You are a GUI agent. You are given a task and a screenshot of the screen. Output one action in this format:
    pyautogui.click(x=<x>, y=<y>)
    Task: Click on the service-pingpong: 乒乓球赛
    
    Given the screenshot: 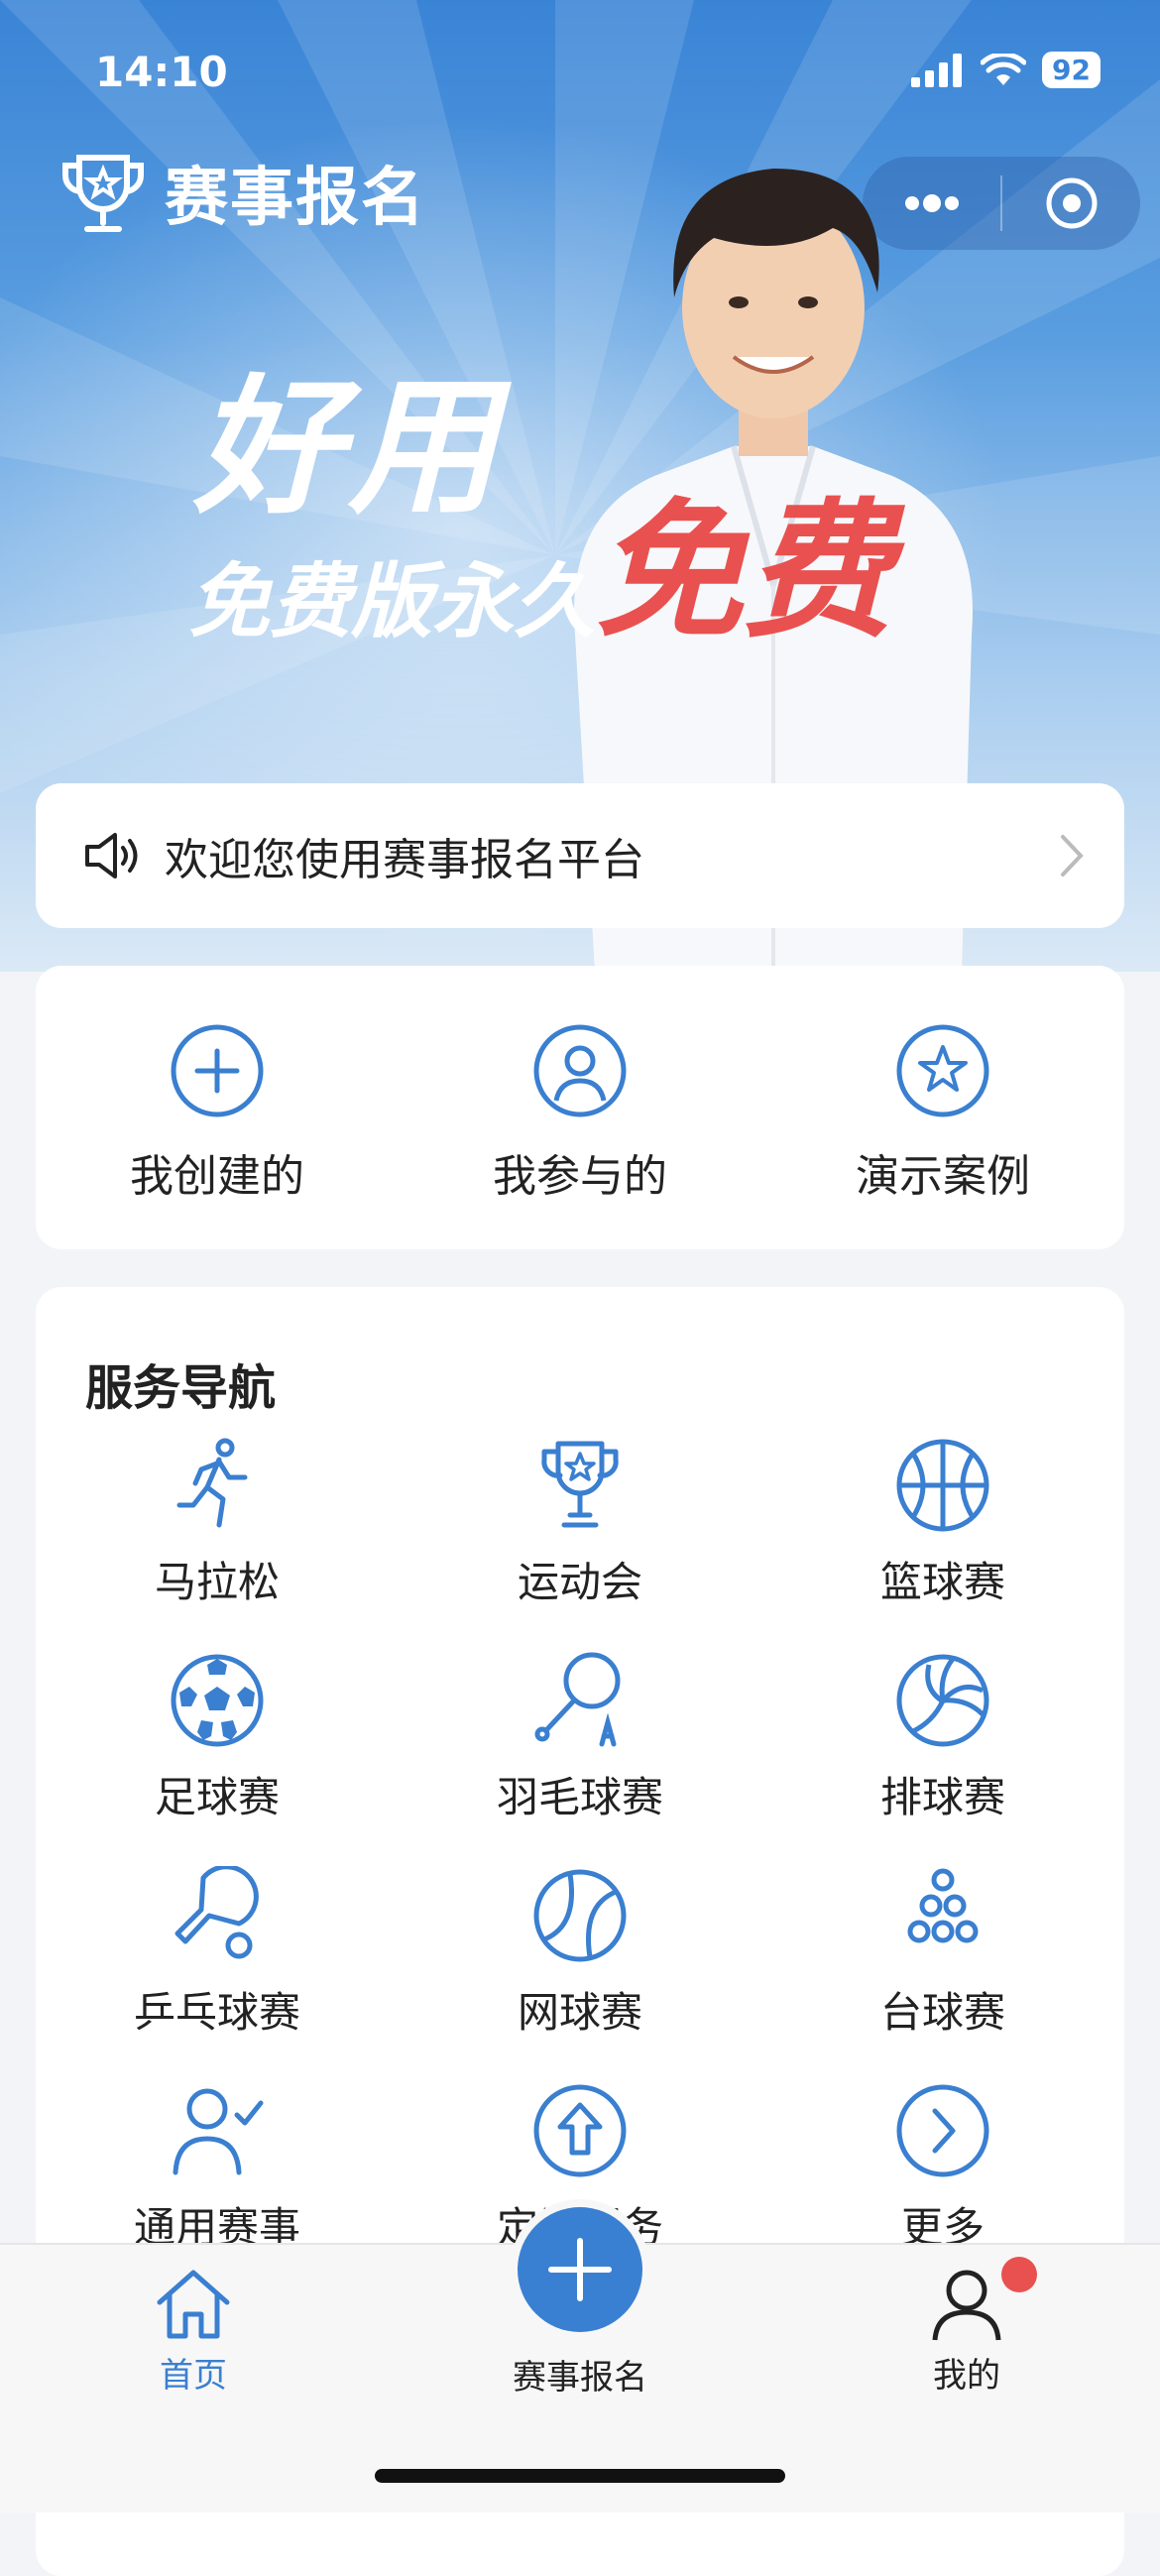 What is the action you would take?
    pyautogui.click(x=217, y=1953)
    